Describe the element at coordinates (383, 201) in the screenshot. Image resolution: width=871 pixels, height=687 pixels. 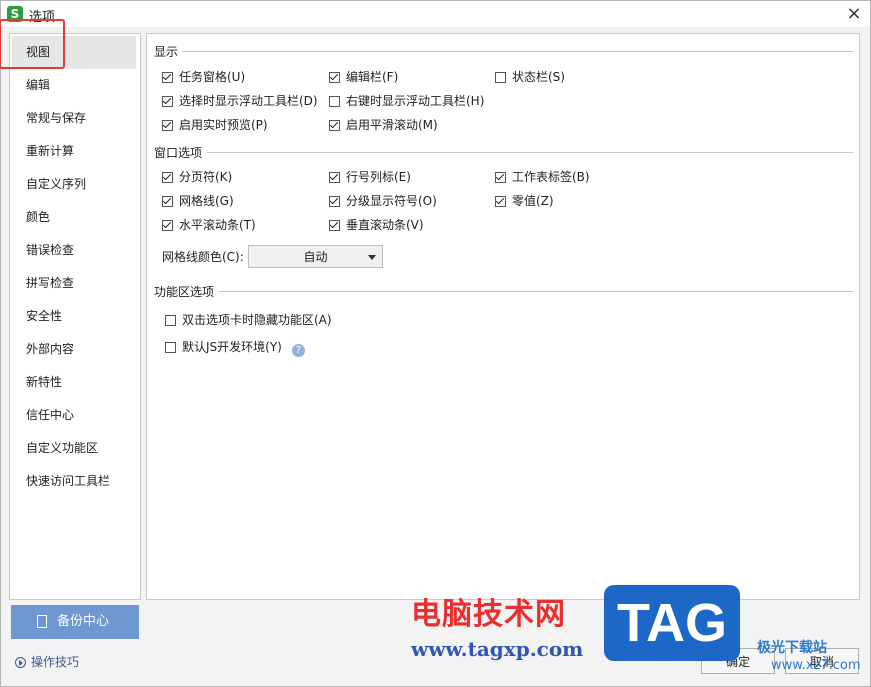
I see `option-outline-symbols: 分级显示符号(O)` at that location.